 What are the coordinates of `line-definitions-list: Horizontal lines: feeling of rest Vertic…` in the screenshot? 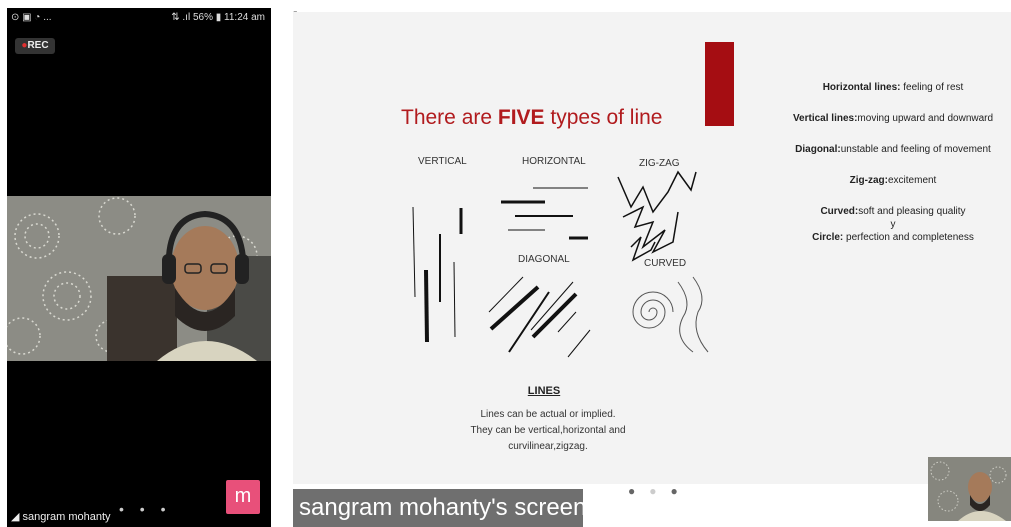 It's located at (893, 172).